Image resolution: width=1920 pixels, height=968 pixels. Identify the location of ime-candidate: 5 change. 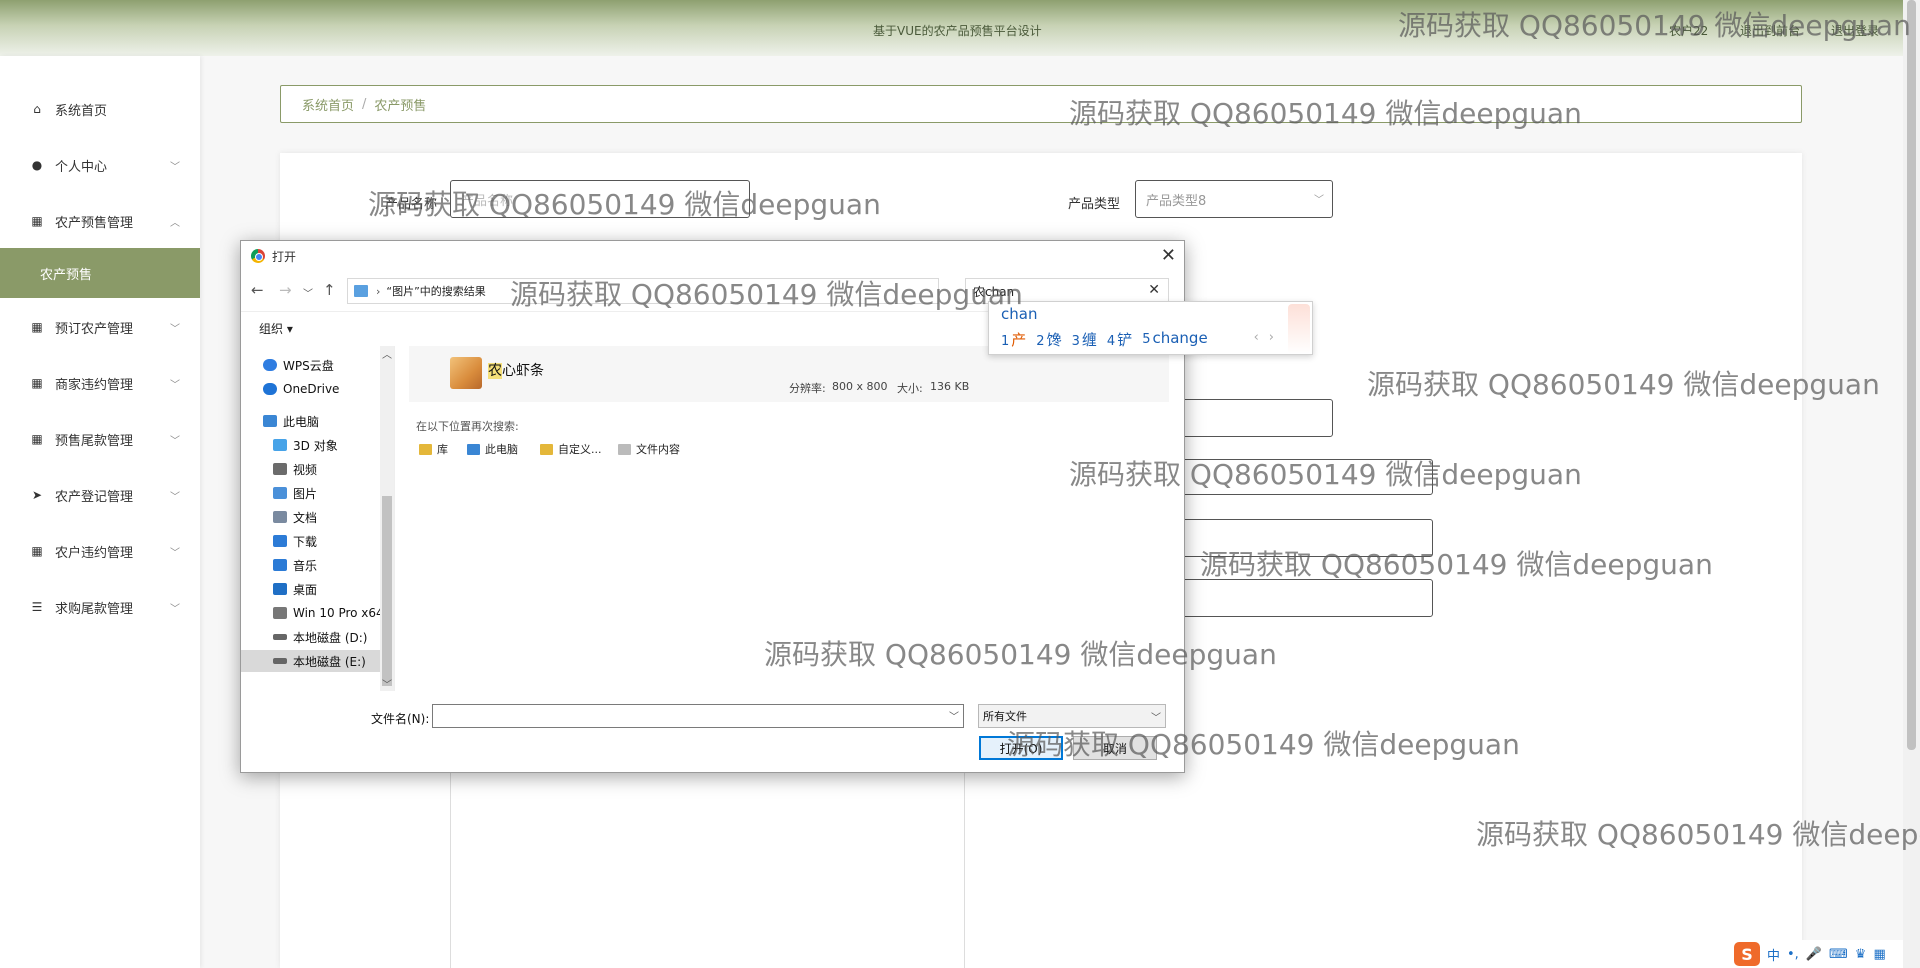
(1174, 339).